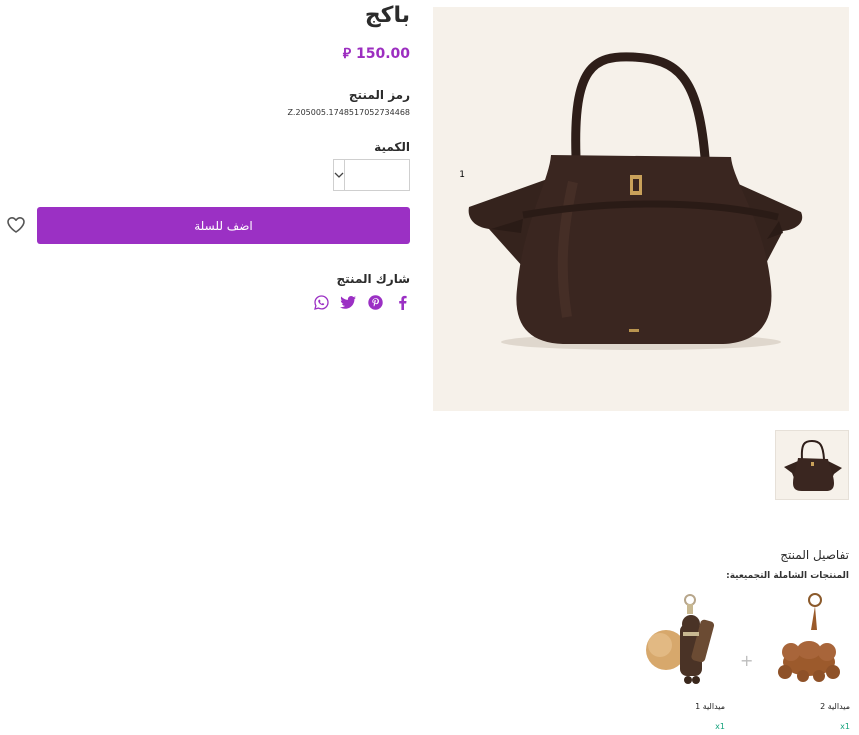 The height and width of the screenshot is (735, 859). I want to click on twitter-icon, so click(348, 302).